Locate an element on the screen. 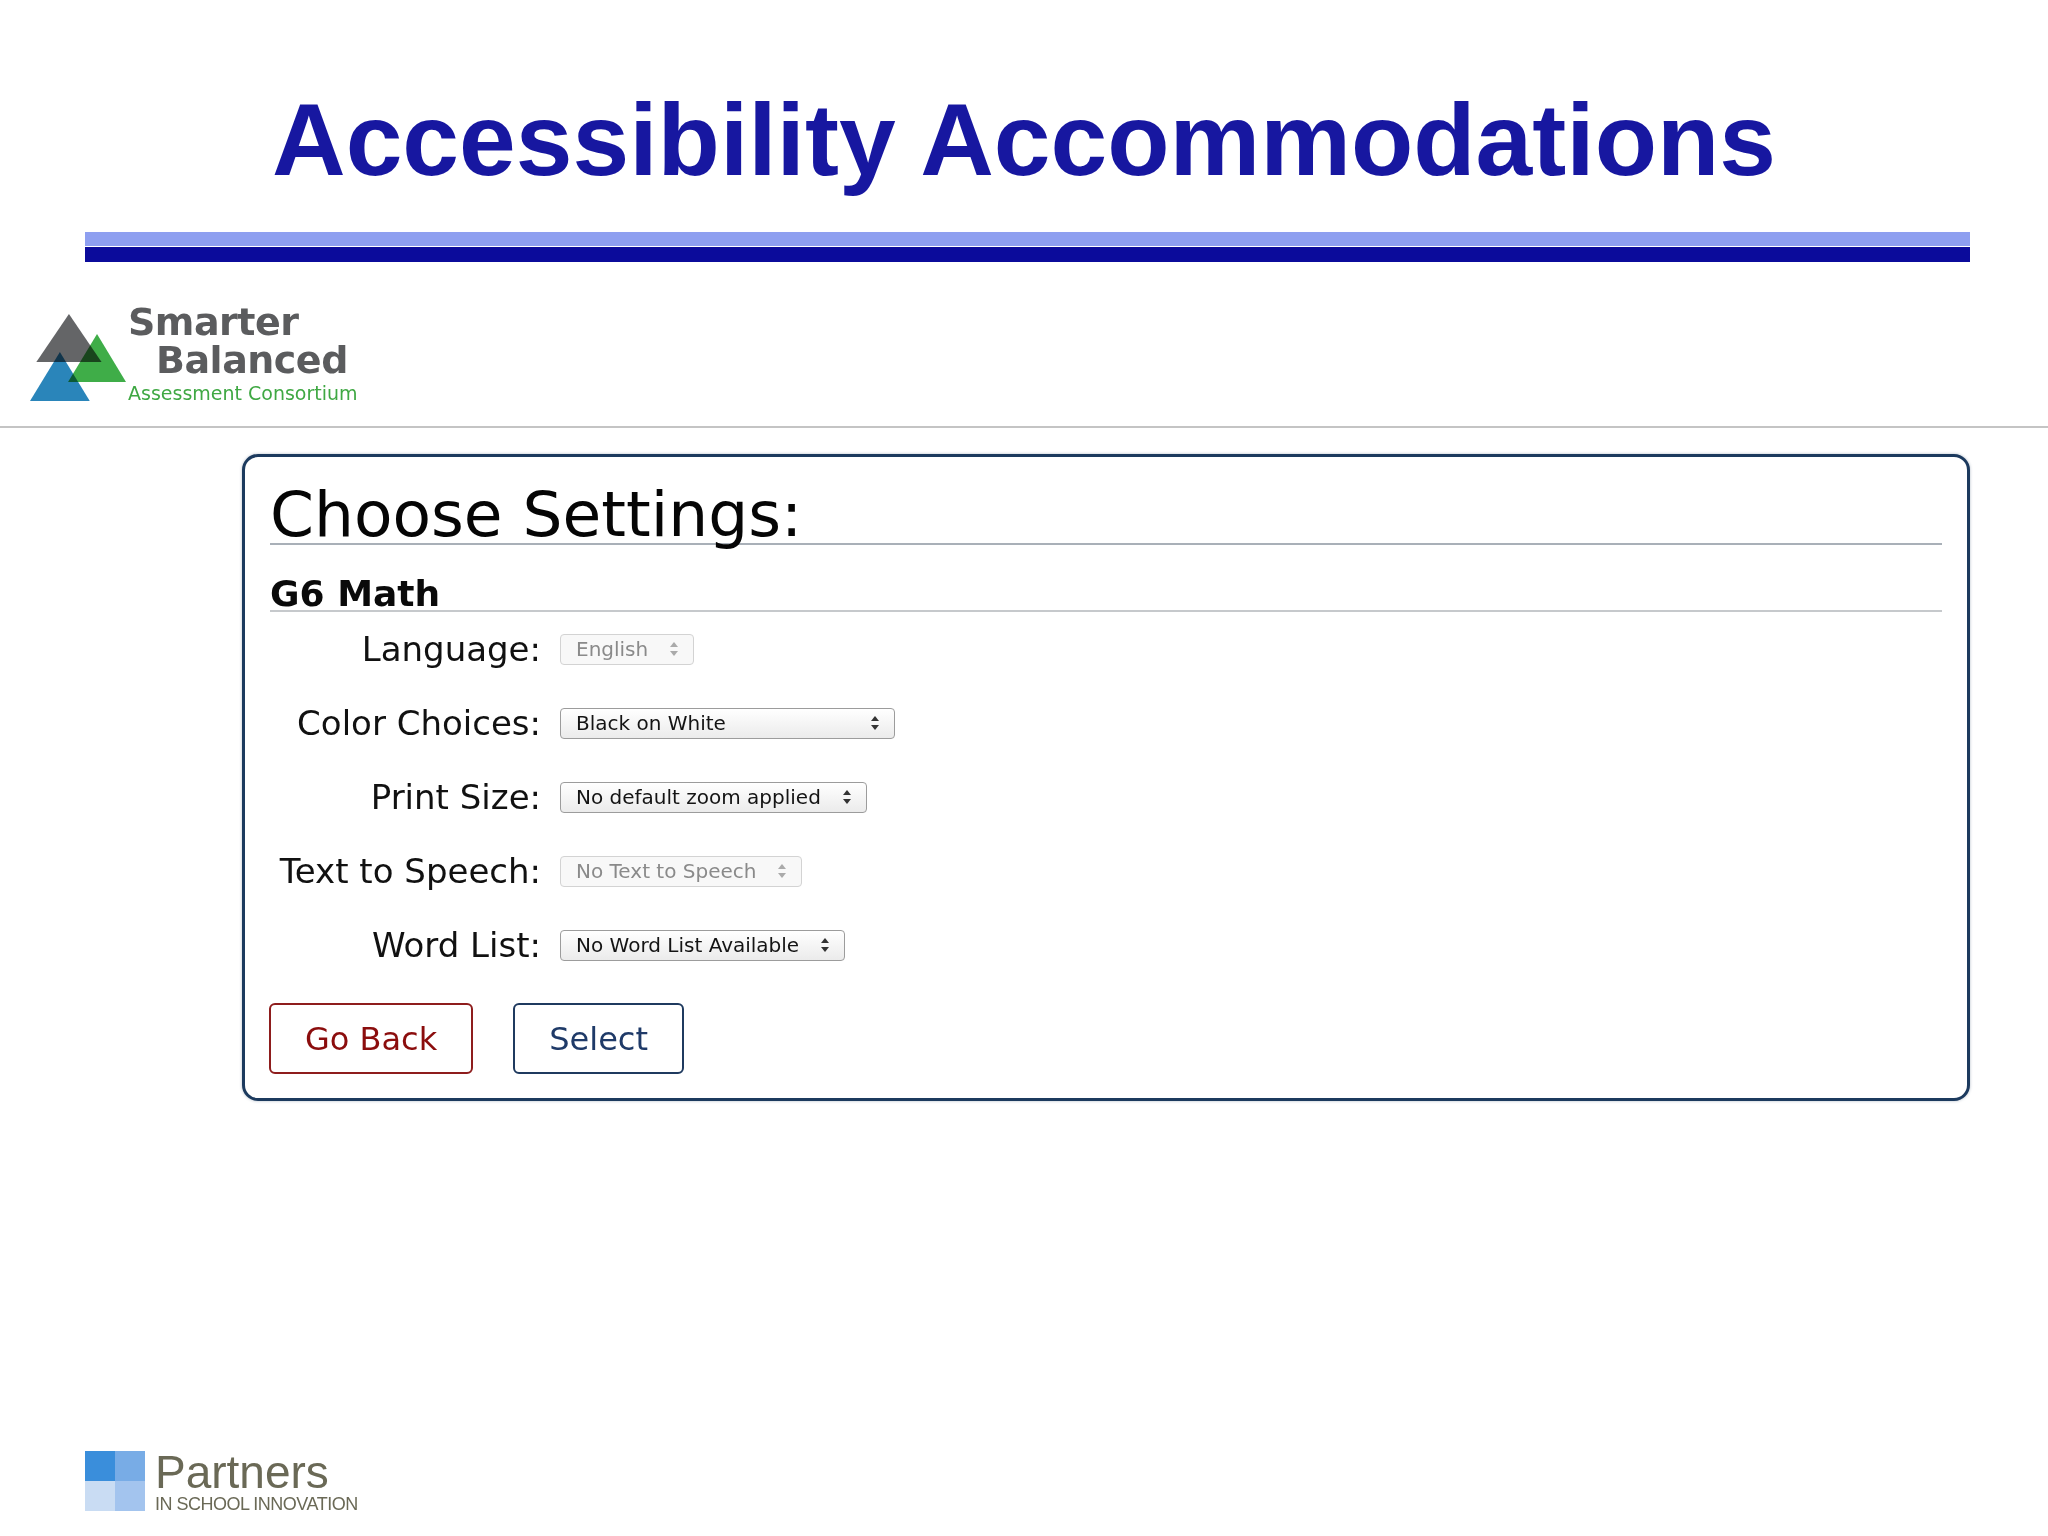 This screenshot has width=2048, height=1536. squares-logo-icon is located at coordinates (115, 1481).